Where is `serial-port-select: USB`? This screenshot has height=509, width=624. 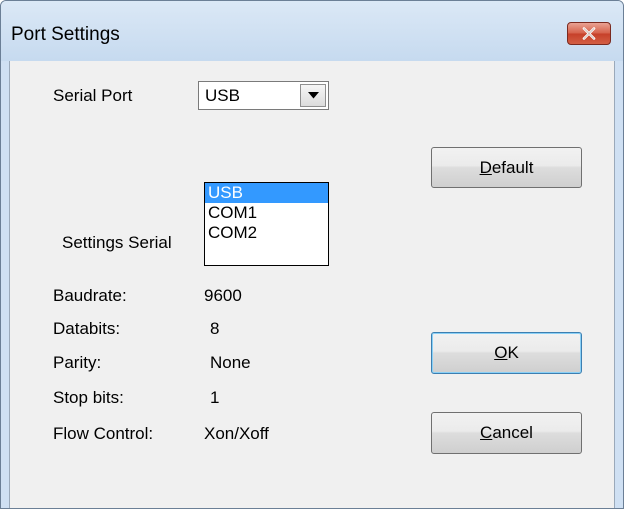 serial-port-select: USB is located at coordinates (263, 95).